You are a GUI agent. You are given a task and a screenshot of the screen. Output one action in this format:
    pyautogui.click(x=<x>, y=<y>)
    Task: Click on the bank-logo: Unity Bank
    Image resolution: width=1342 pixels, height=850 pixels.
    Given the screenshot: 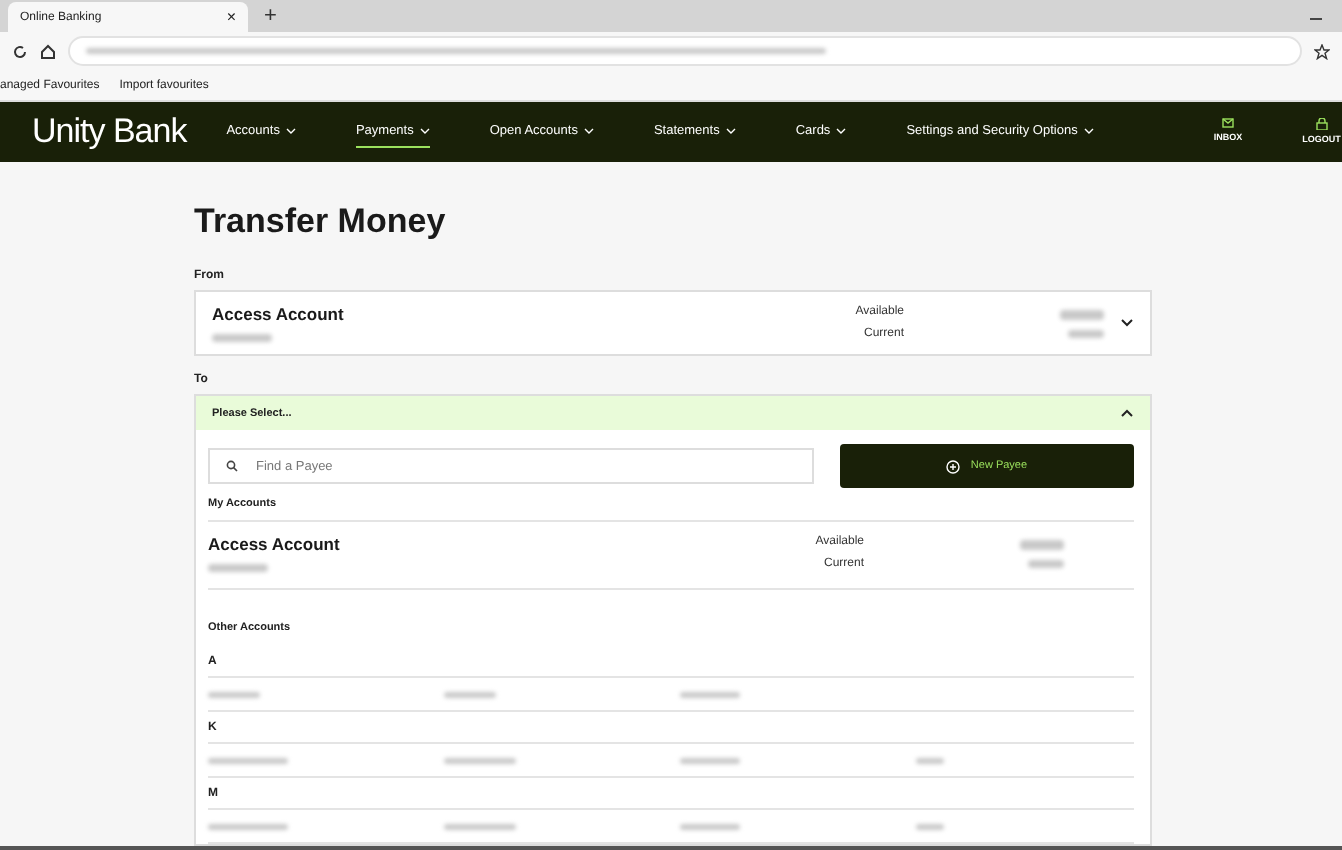 What is the action you would take?
    pyautogui.click(x=109, y=131)
    